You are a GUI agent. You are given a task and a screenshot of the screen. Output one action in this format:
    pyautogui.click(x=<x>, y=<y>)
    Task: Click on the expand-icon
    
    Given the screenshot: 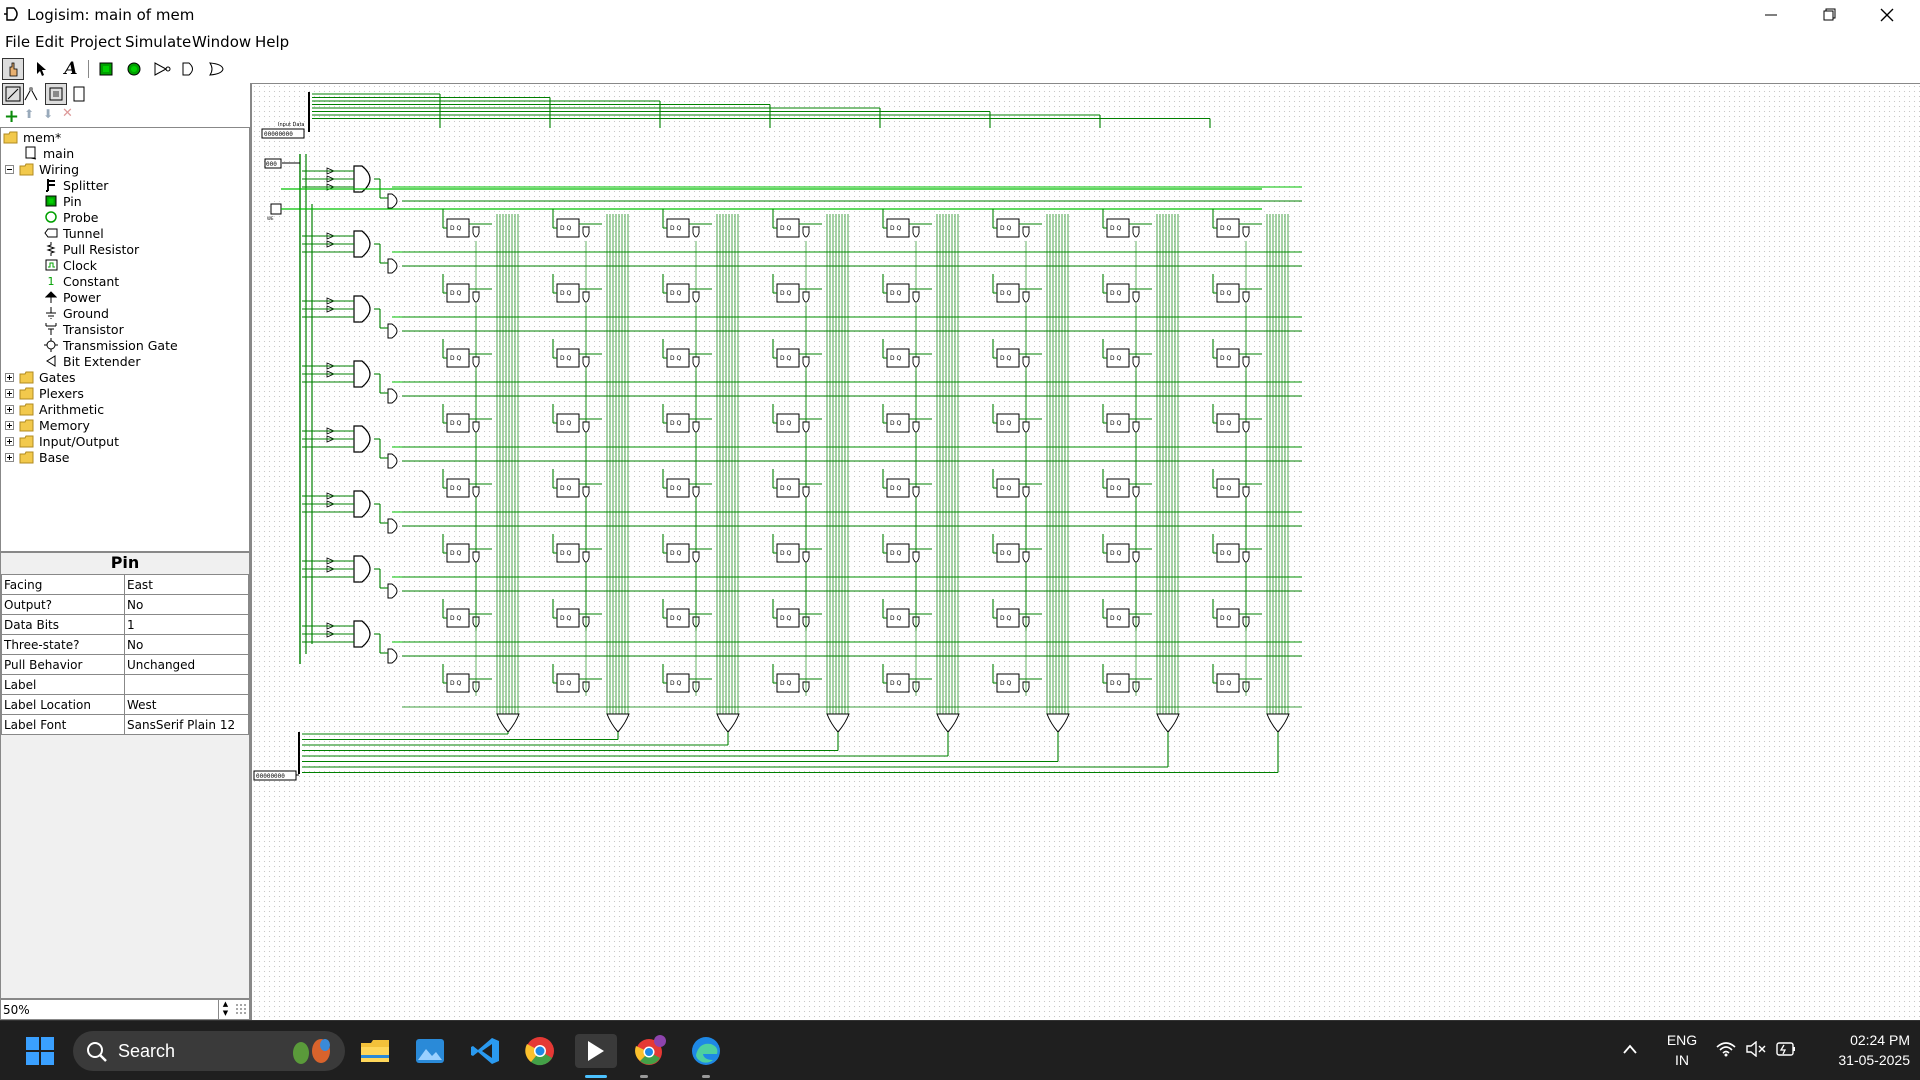 What is the action you would take?
    pyautogui.click(x=9, y=457)
    